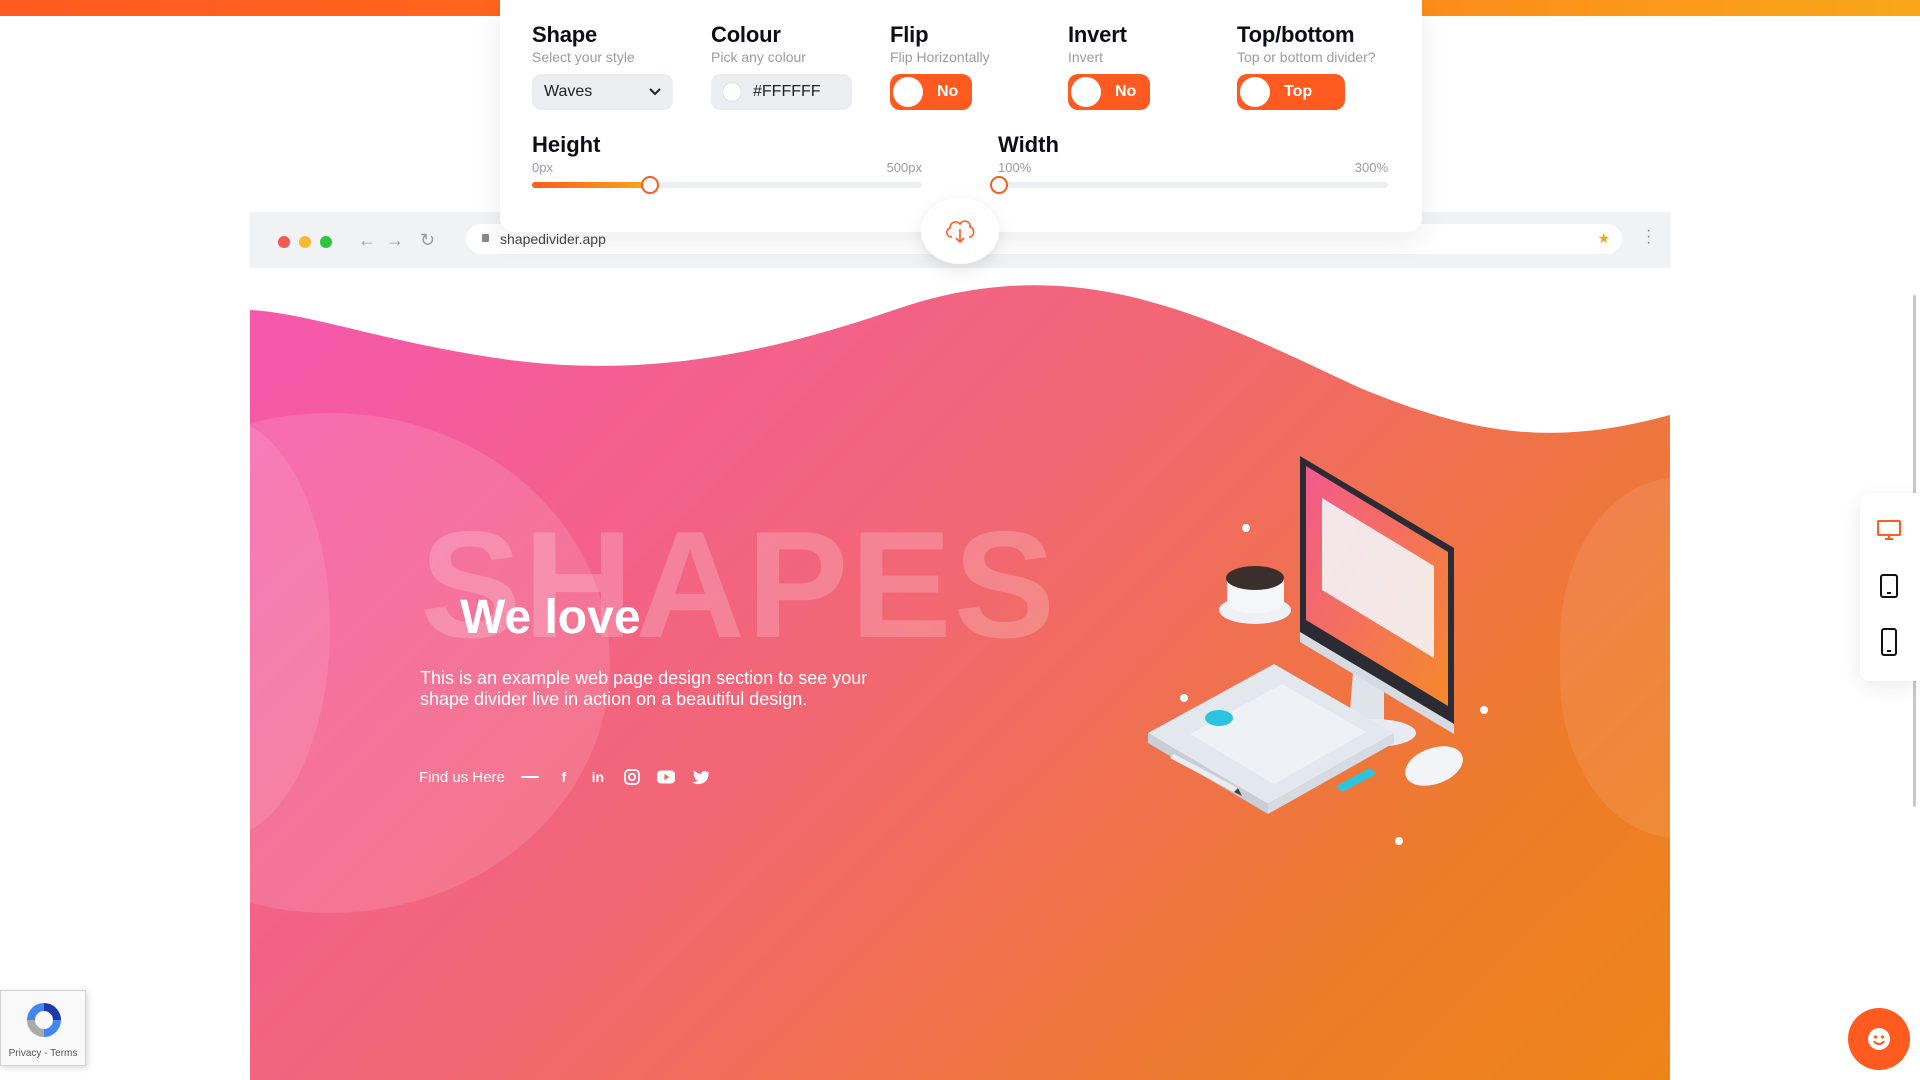  What do you see at coordinates (44, 1020) in the screenshot?
I see `recaptcha-icon` at bounding box center [44, 1020].